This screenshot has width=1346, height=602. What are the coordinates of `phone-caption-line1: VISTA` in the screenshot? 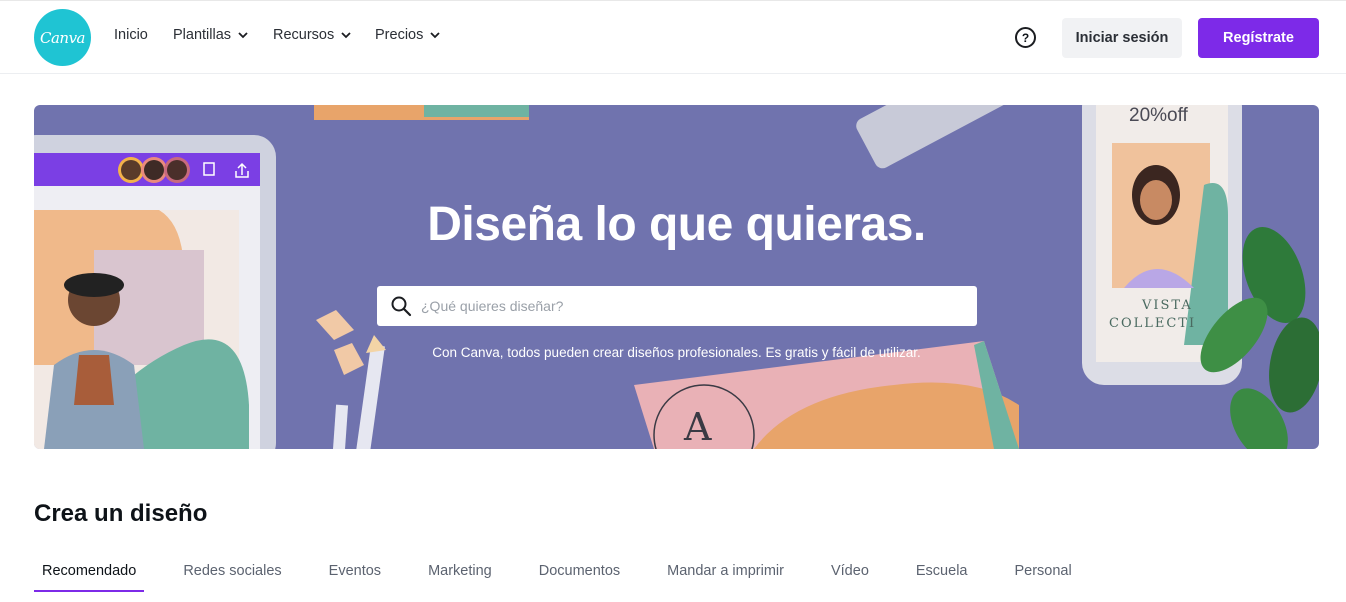 It's located at (1167, 305).